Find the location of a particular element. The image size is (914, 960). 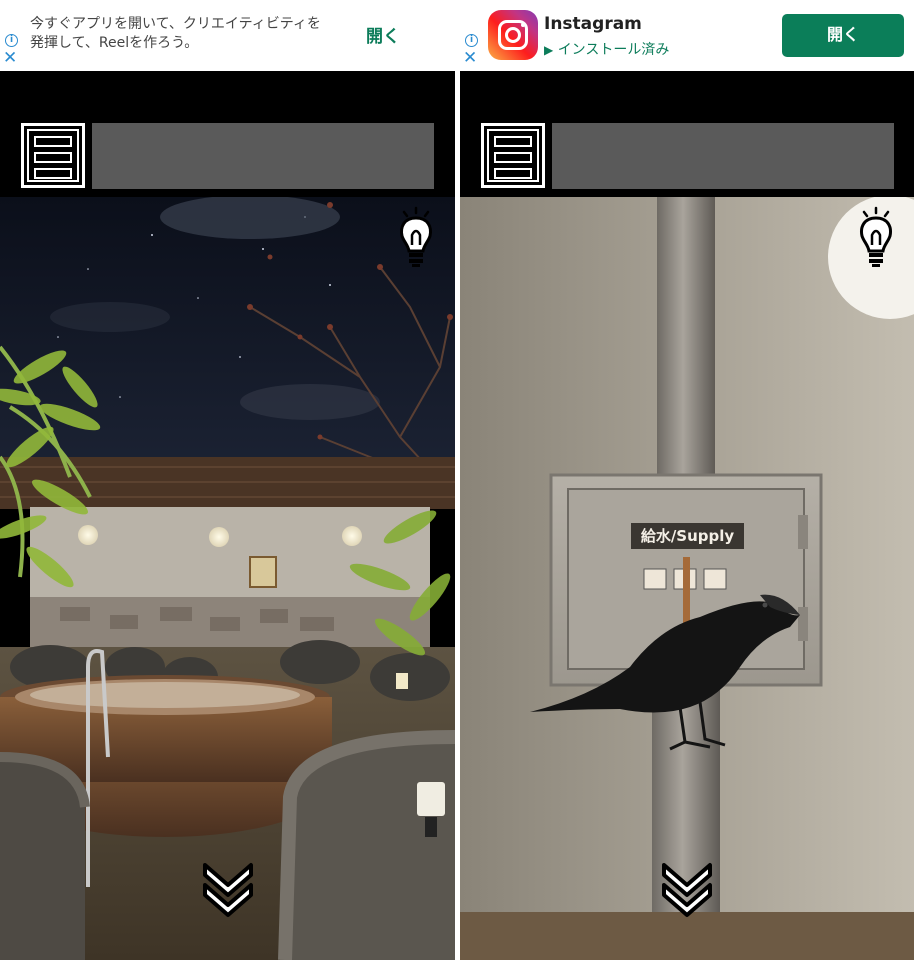

ad-open-link: 開く is located at coordinates (383, 34).